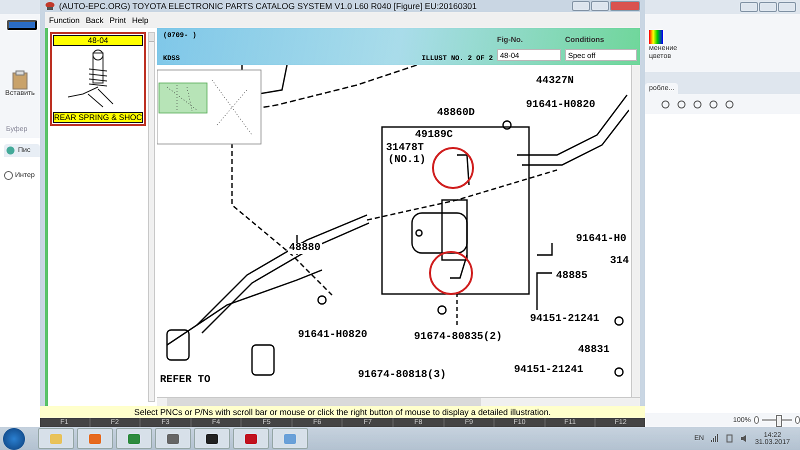 The image size is (800, 450). Describe the element at coordinates (50, 6) in the screenshot. I see `app-icon` at that location.